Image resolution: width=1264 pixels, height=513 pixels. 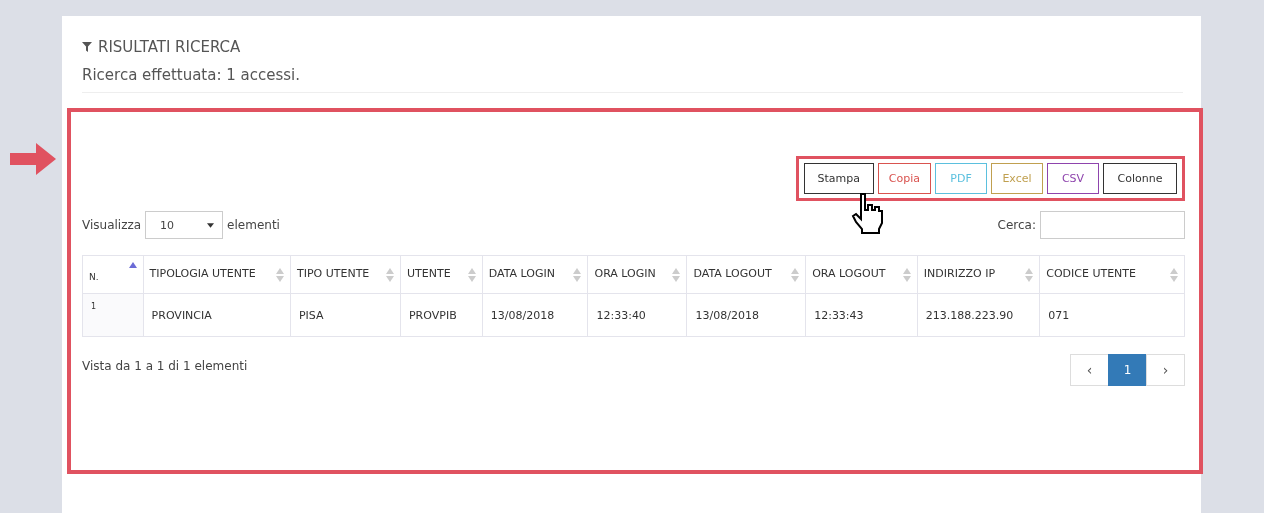 I want to click on column-header: INDIRIZZO IP, so click(x=978, y=274).